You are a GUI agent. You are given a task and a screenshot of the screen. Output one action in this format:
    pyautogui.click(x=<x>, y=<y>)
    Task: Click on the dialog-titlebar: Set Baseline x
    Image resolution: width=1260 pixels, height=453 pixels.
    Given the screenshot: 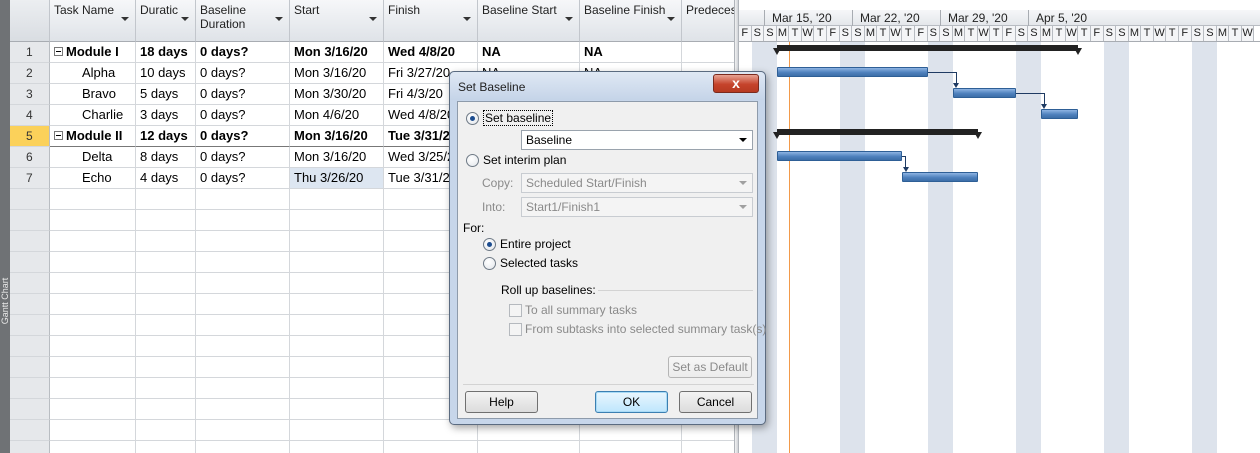 What is the action you would take?
    pyautogui.click(x=607, y=86)
    